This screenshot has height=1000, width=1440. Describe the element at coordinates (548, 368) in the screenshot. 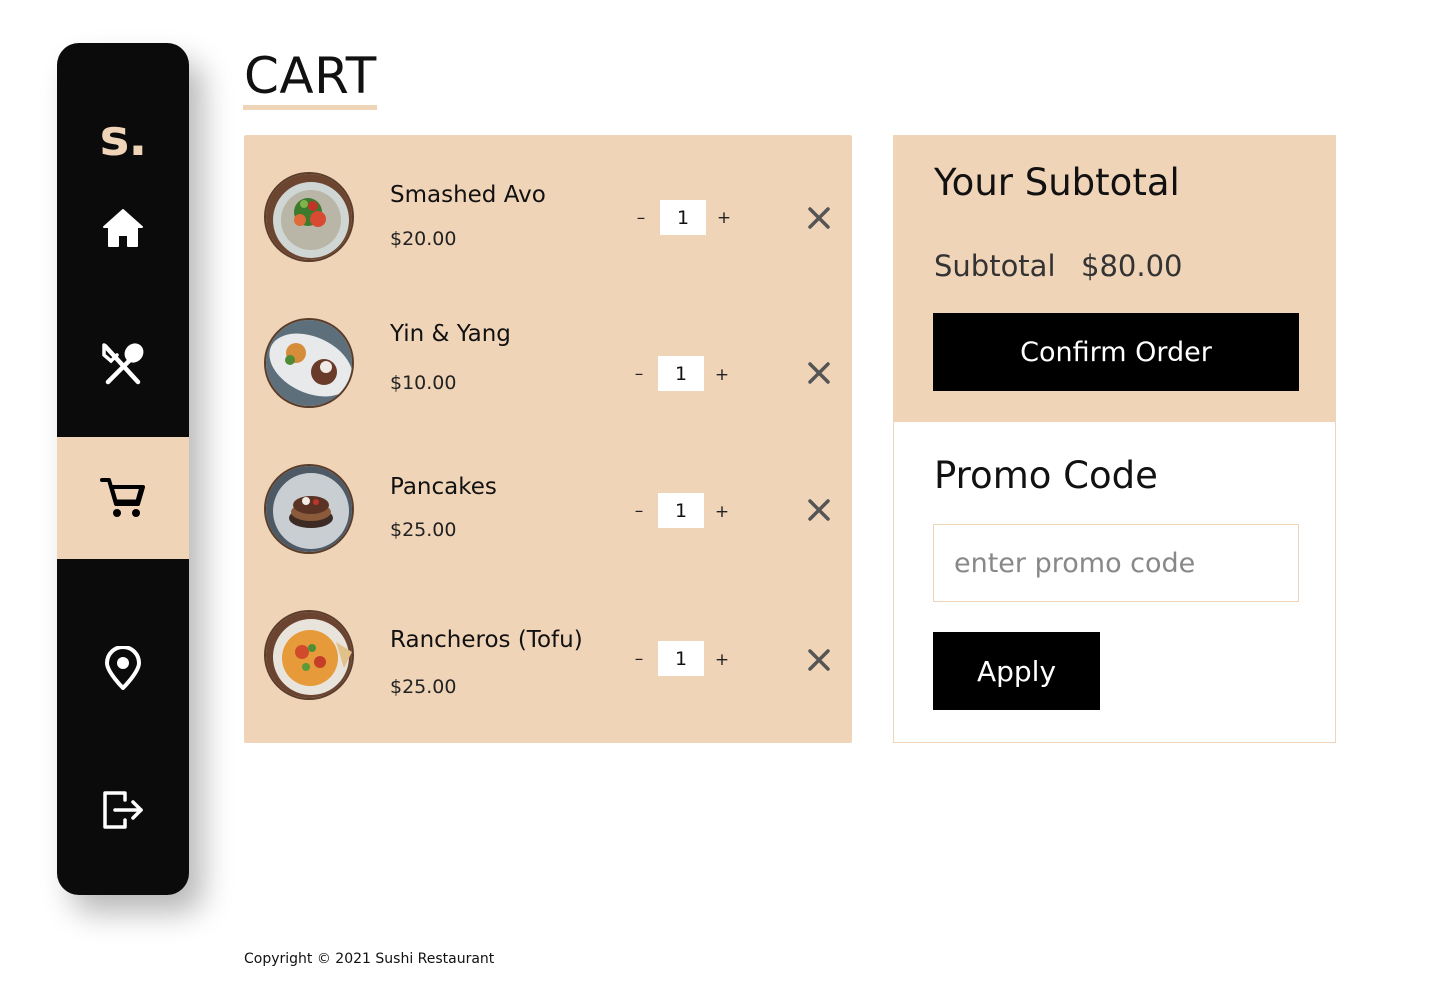

I see `cart-item: Yin & Yang $10.00 – +` at that location.